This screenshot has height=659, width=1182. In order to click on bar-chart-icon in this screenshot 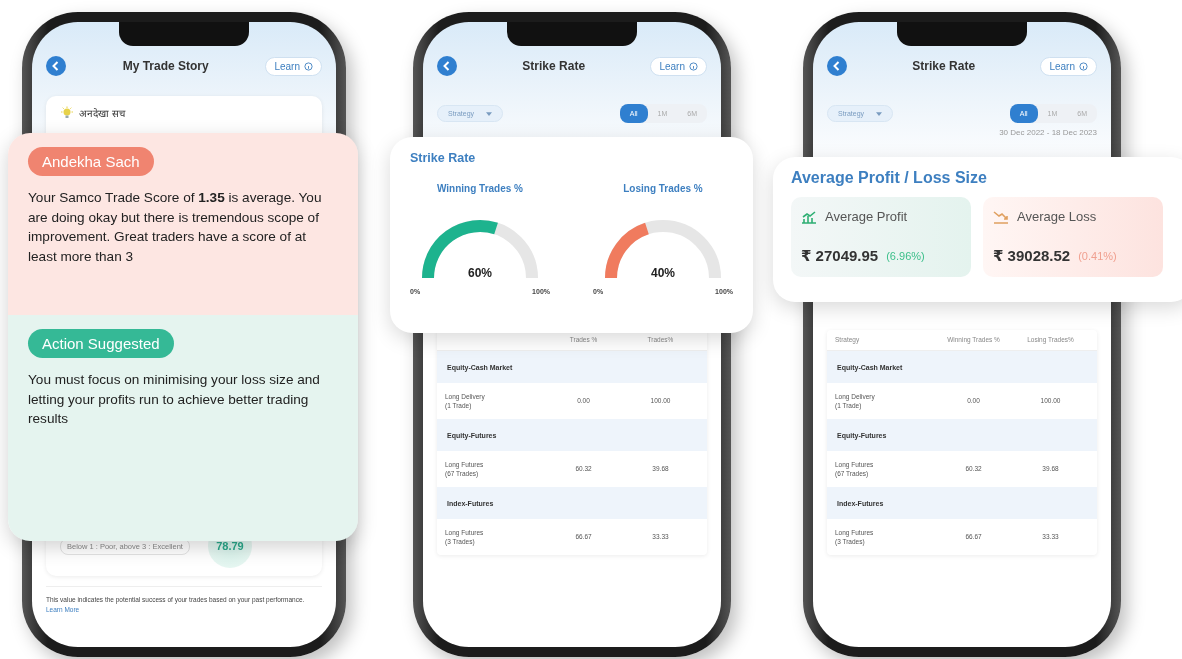, I will do `click(809, 216)`.